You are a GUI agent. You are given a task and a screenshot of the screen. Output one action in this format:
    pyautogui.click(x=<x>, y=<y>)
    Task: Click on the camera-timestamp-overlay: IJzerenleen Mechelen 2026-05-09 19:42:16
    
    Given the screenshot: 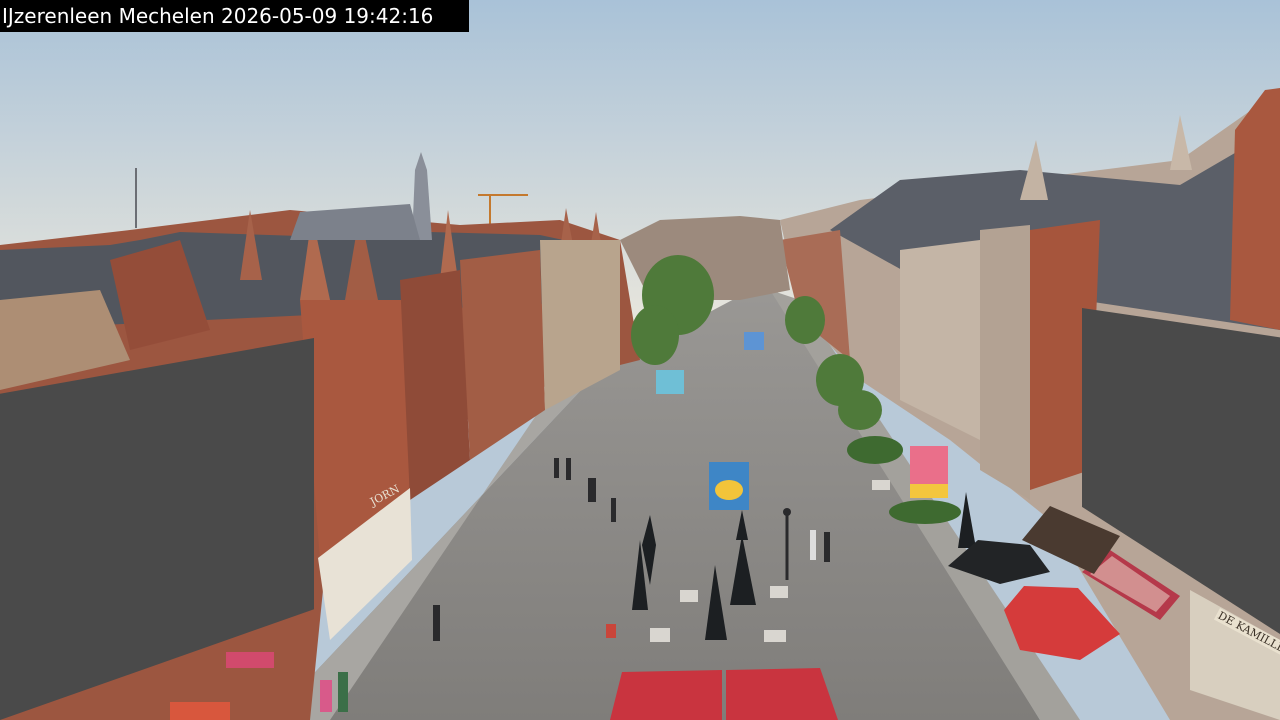 What is the action you would take?
    pyautogui.click(x=234, y=16)
    